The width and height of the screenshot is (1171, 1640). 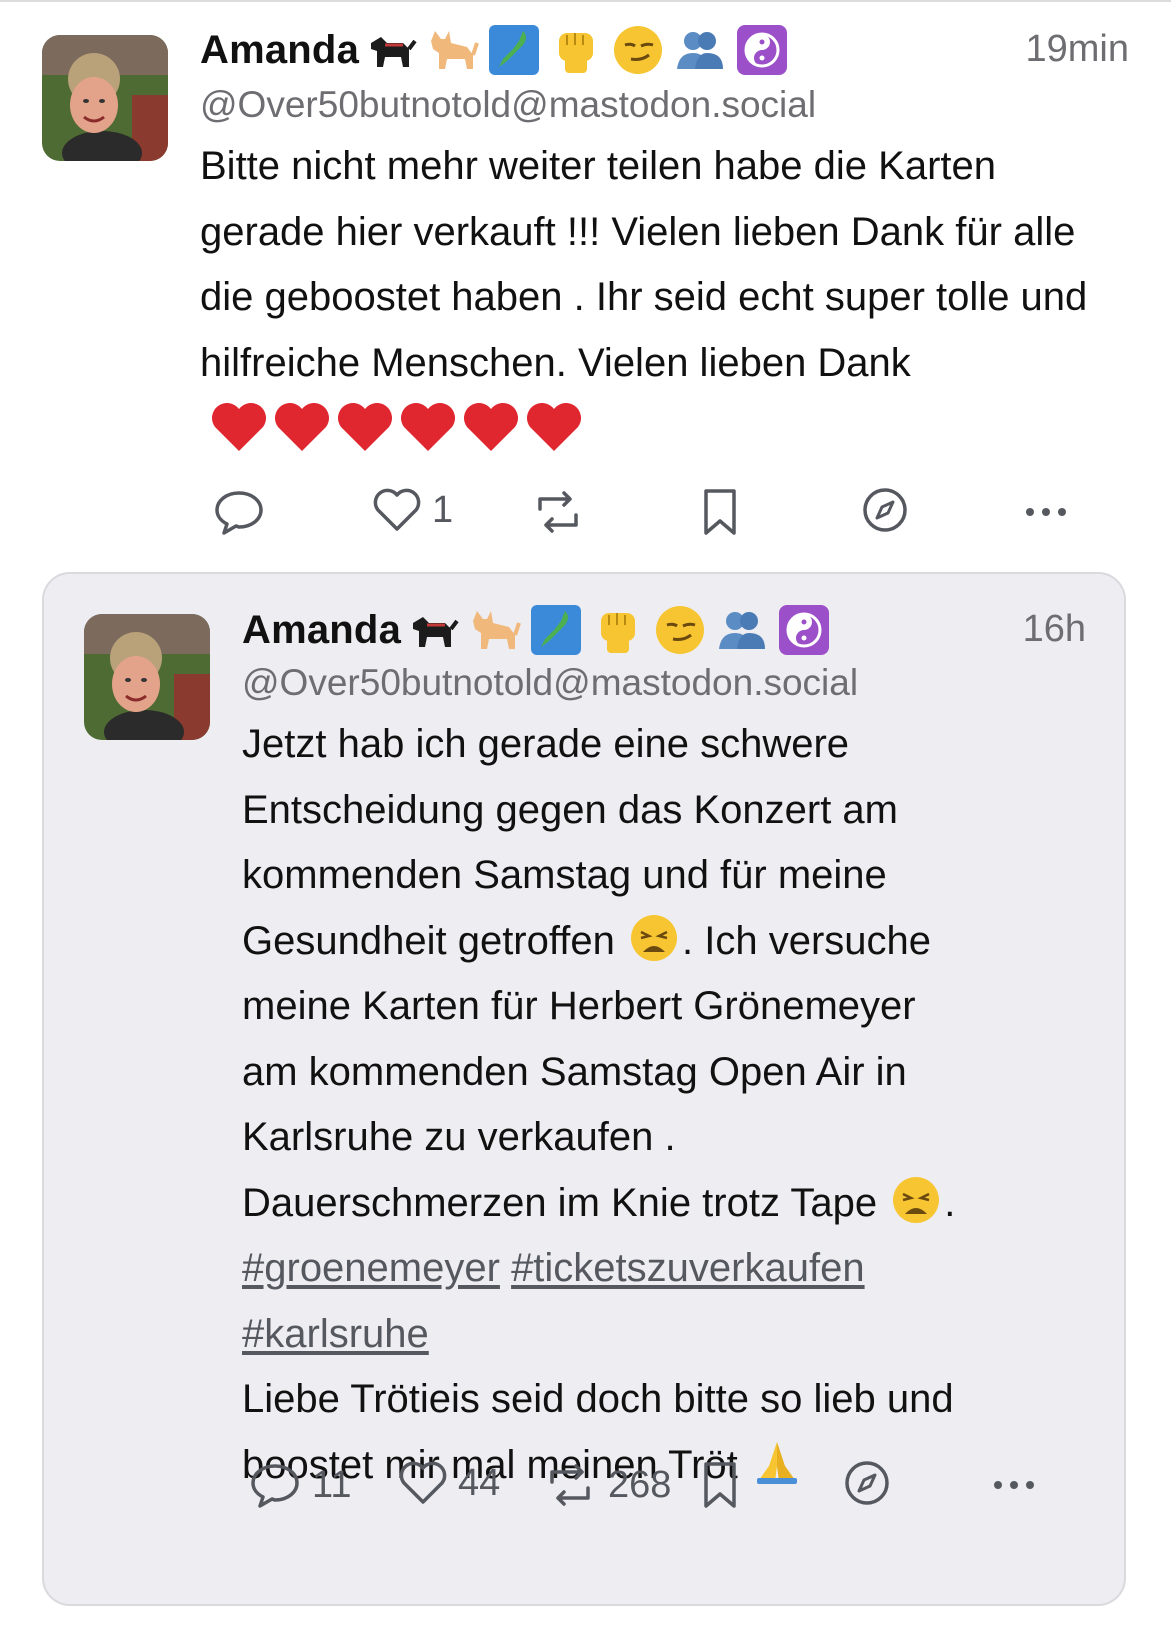 I want to click on quoted-post-time: 16h, so click(x=1054, y=629).